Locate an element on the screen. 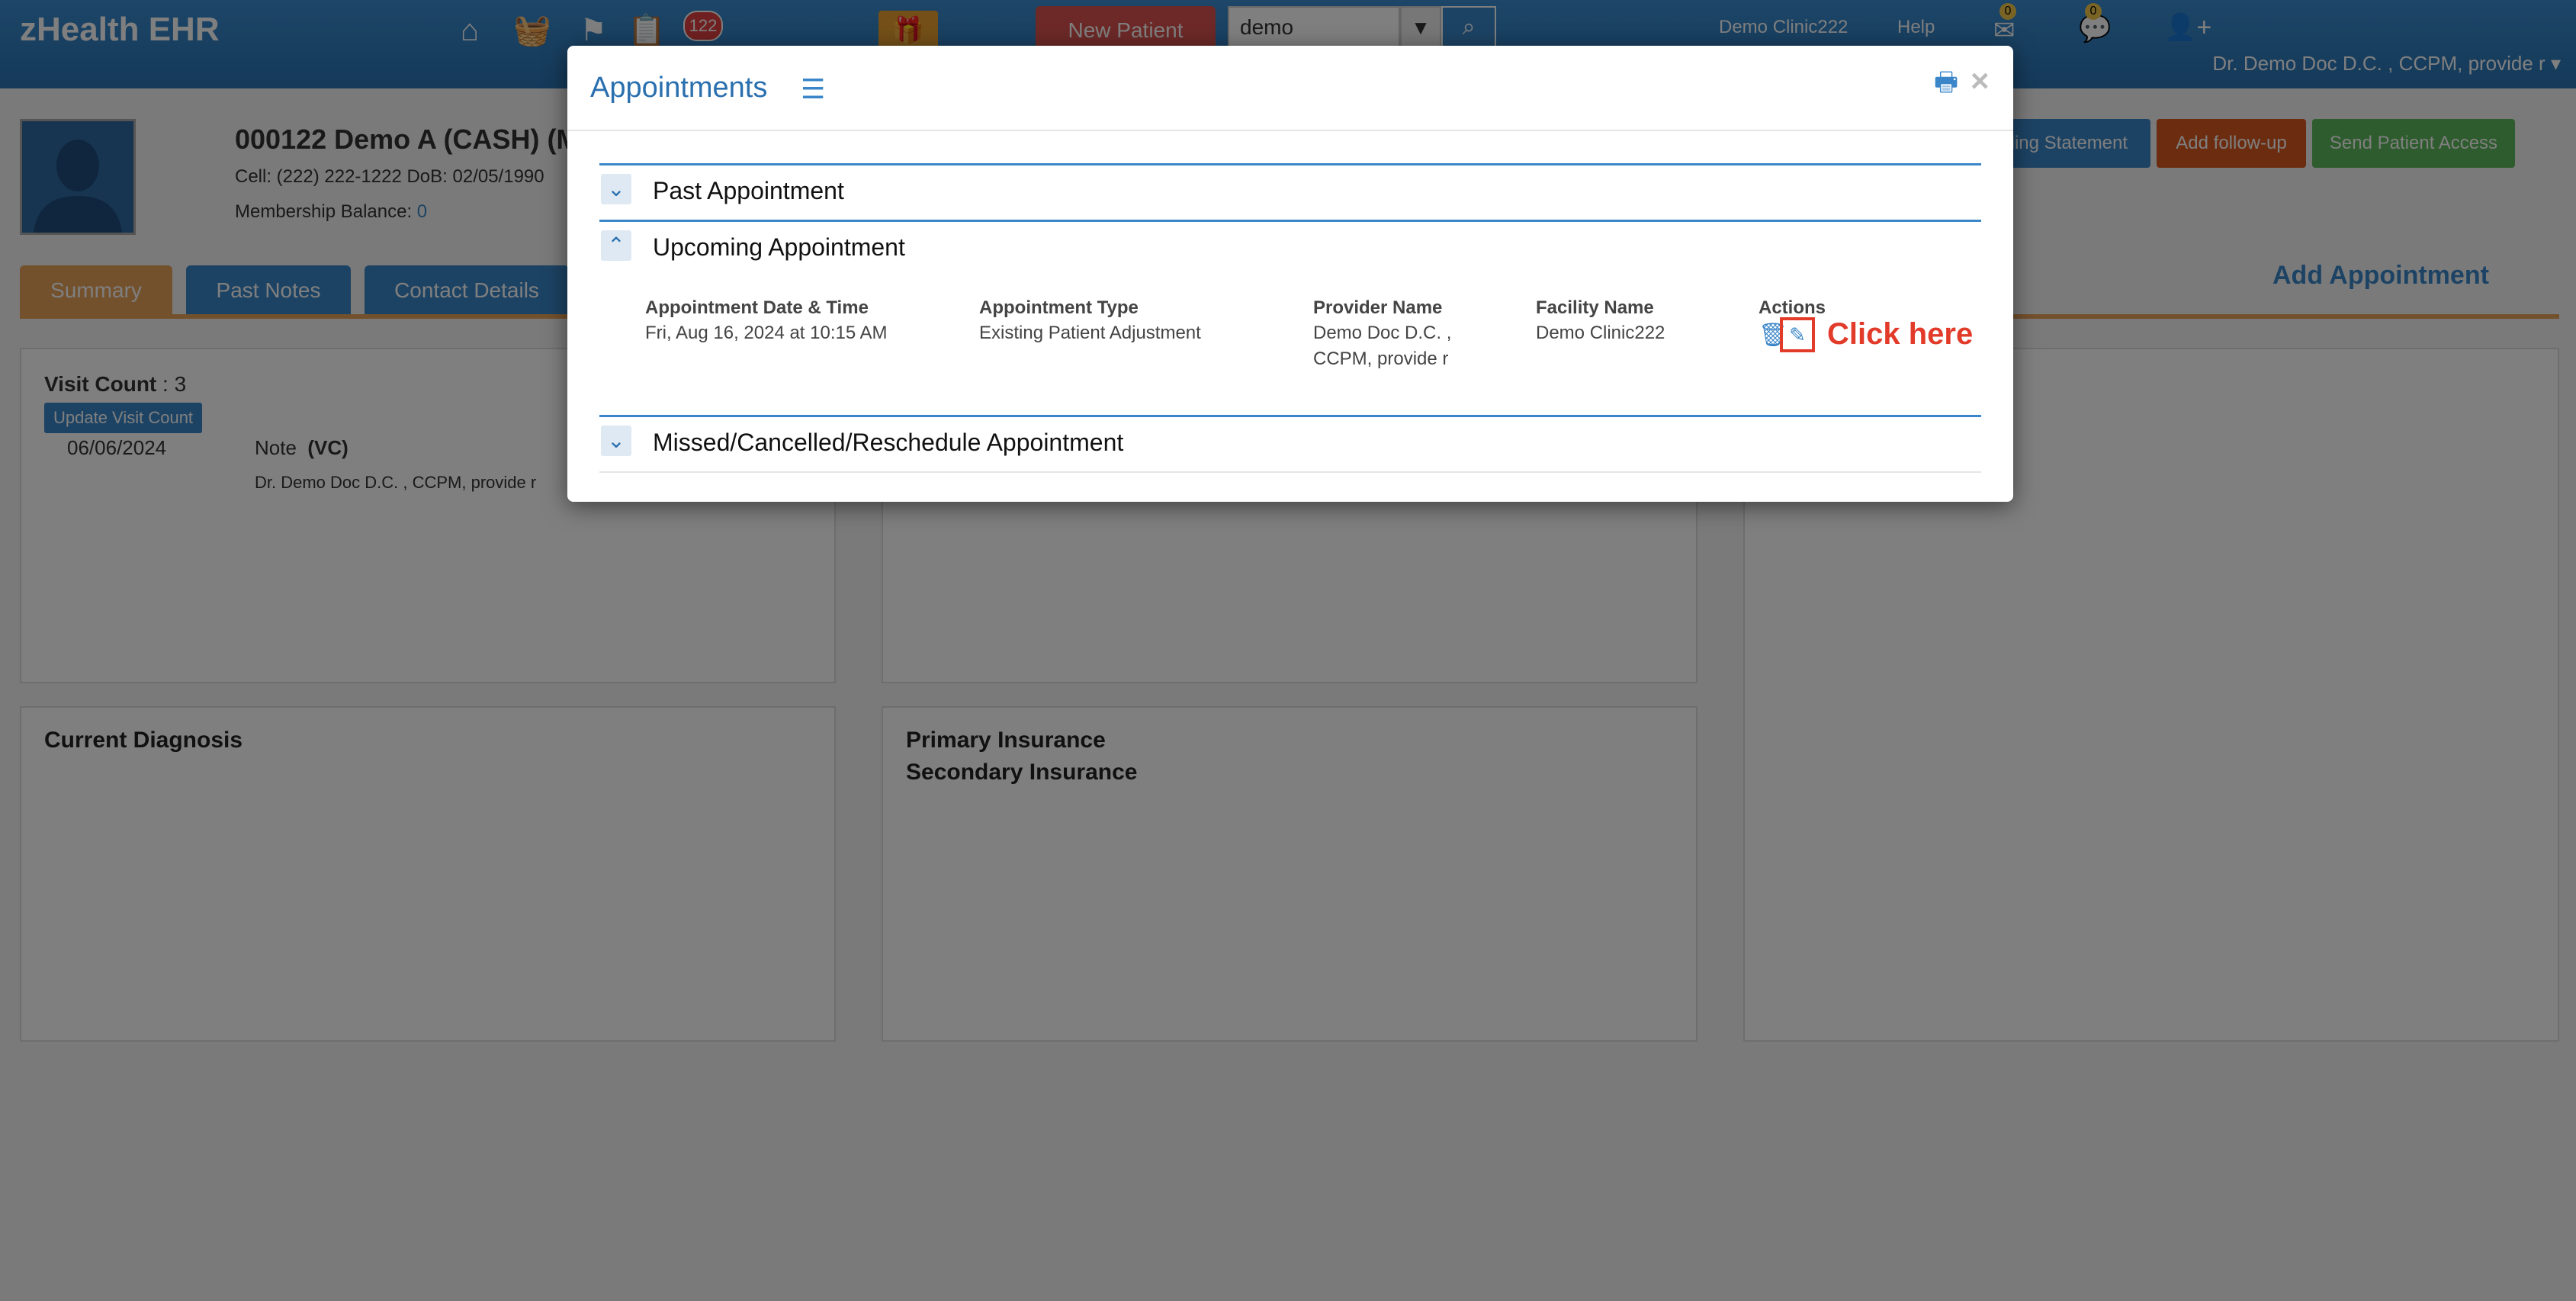 Image resolution: width=2576 pixels, height=1301 pixels. print-icon: 🖶 is located at coordinates (1946, 86).